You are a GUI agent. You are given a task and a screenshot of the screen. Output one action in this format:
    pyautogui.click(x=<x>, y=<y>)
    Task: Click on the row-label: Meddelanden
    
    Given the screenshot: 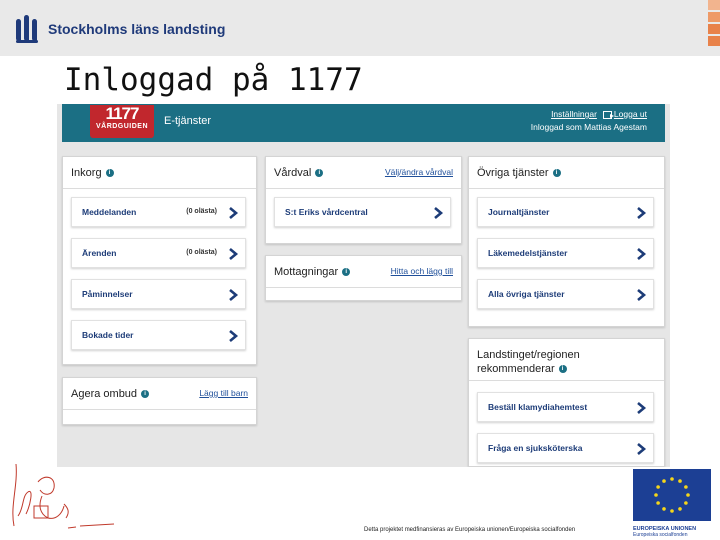 What is the action you would take?
    pyautogui.click(x=109, y=212)
    